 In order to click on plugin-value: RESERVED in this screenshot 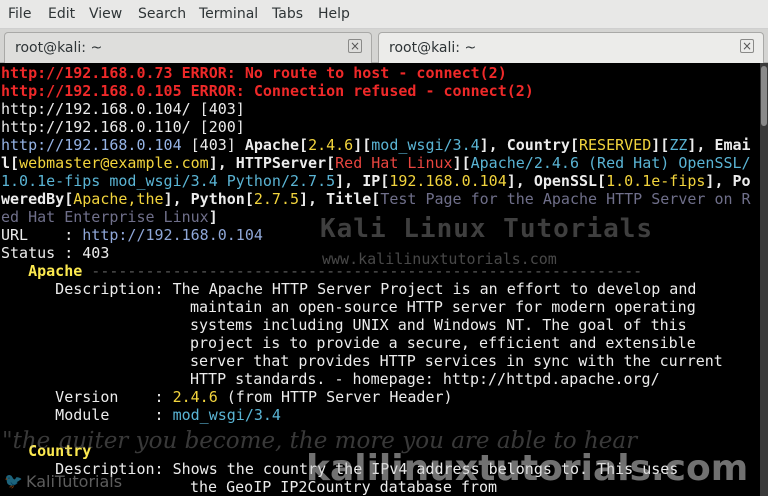, I will do `click(615, 145)`.